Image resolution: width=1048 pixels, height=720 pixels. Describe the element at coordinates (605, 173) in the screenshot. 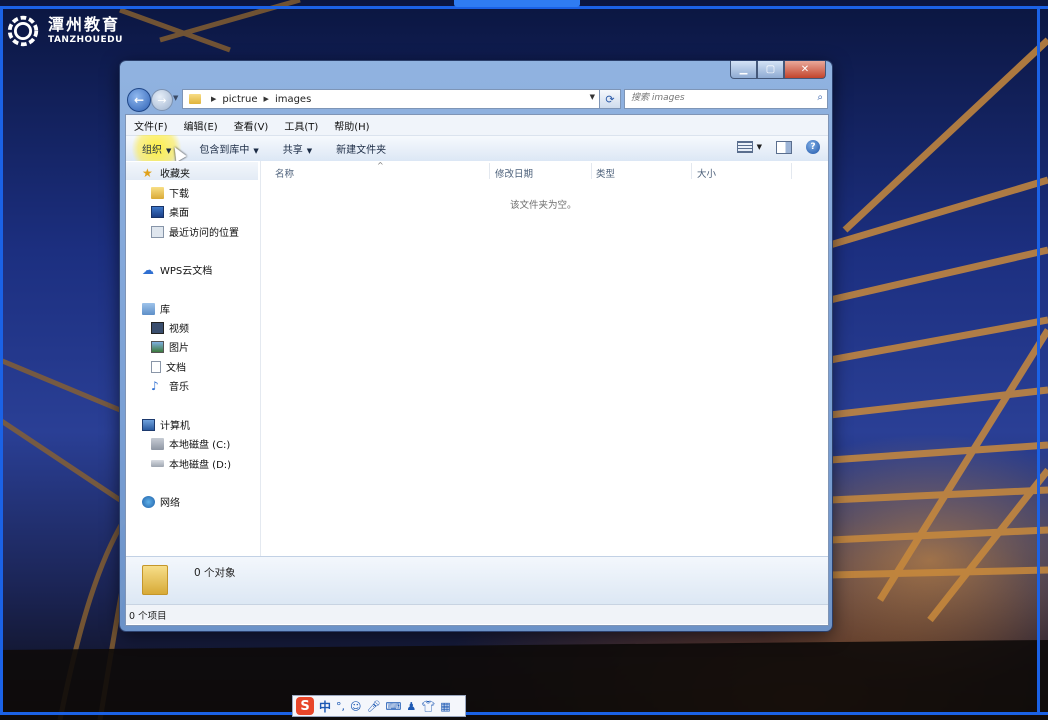

I see `column-header-type: 类型` at that location.